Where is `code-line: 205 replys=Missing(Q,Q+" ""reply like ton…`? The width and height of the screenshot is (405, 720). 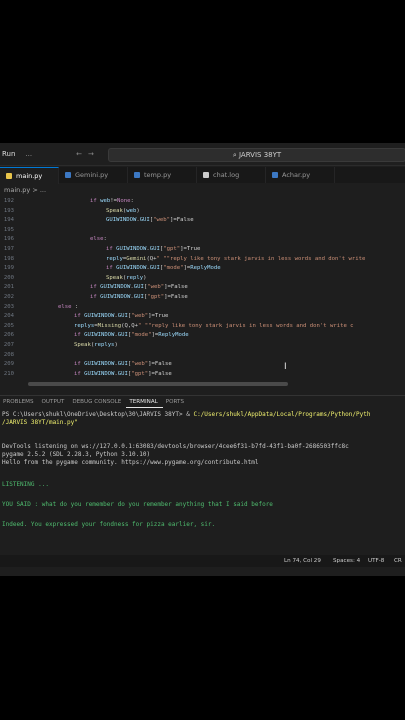 code-line: 205 replys=Missing(Q,Q+" ""reply like ton… is located at coordinates (202, 326).